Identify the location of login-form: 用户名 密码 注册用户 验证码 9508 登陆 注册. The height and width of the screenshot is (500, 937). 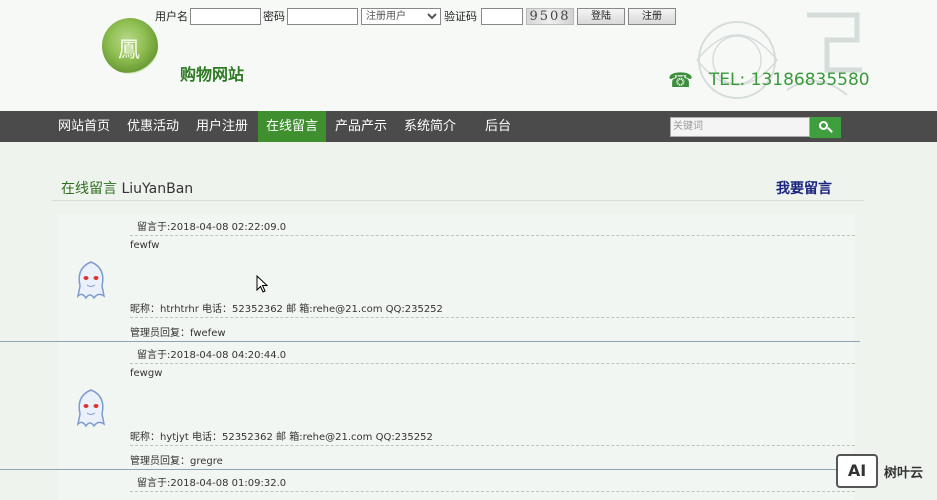
(417, 16).